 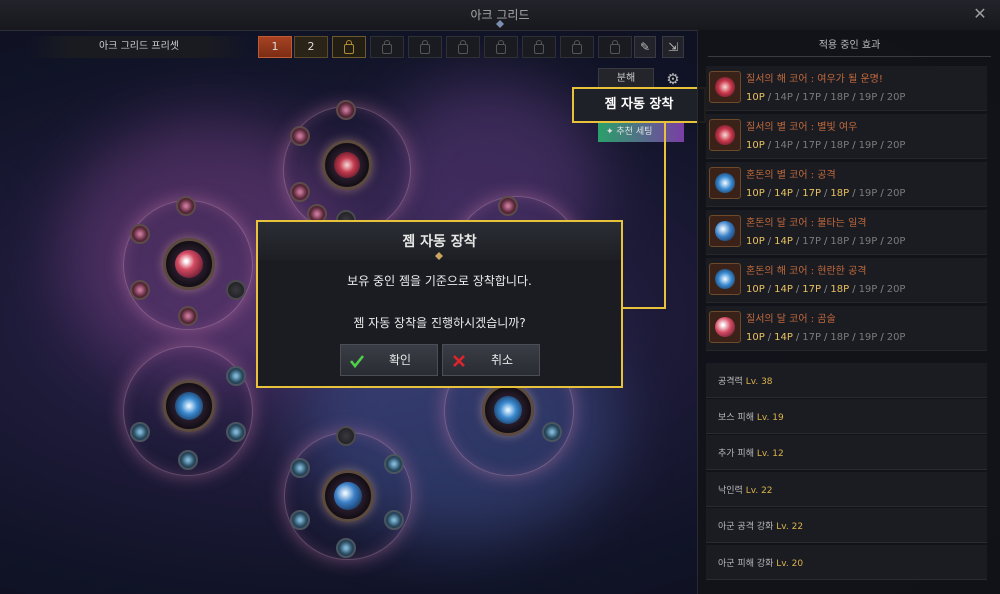 What do you see at coordinates (846, 562) in the screenshot?
I see `stat-row: 아군 피해 강화 Lv. 20` at bounding box center [846, 562].